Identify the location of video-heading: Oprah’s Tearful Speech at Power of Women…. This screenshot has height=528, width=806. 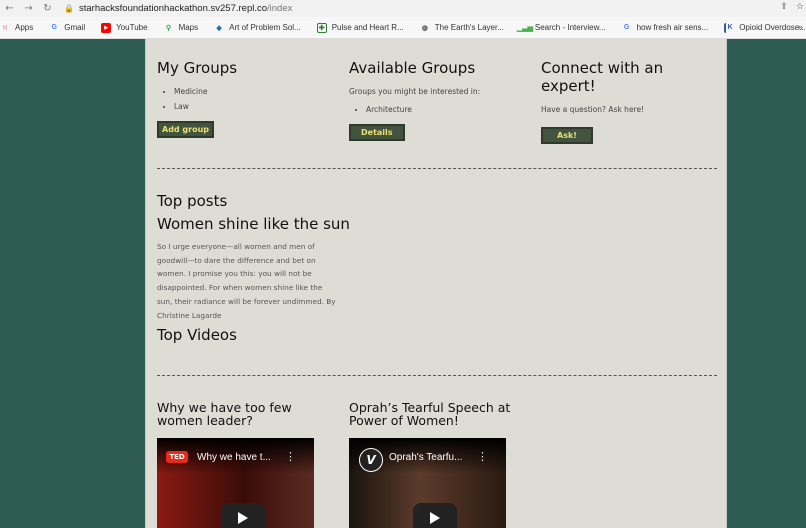
(430, 414).